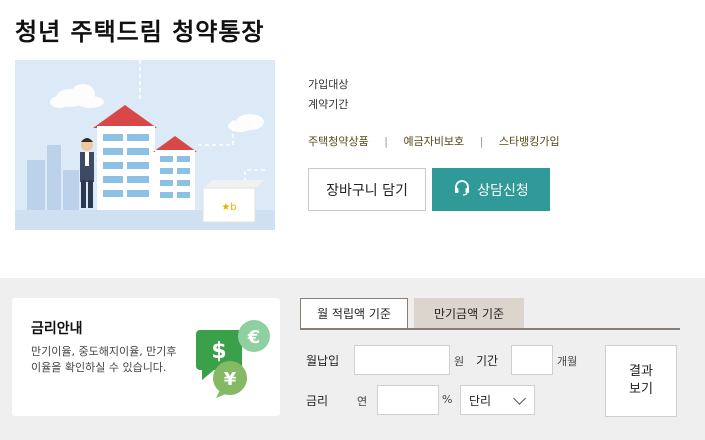 Image resolution: width=705 pixels, height=440 pixels. What do you see at coordinates (469, 313) in the screenshot?
I see `tab-maturity-amount: 만기금액 기준` at bounding box center [469, 313].